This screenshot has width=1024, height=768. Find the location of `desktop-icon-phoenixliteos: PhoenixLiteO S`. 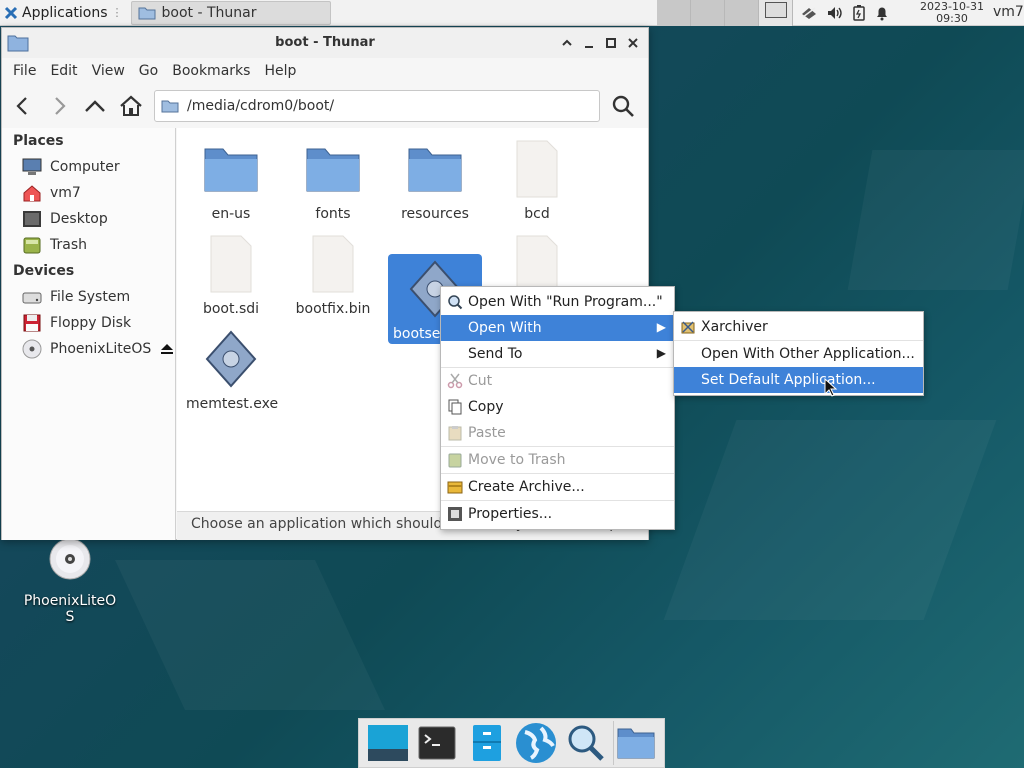

desktop-icon-phoenixliteos: PhoenixLiteO S is located at coordinates (70, 581).